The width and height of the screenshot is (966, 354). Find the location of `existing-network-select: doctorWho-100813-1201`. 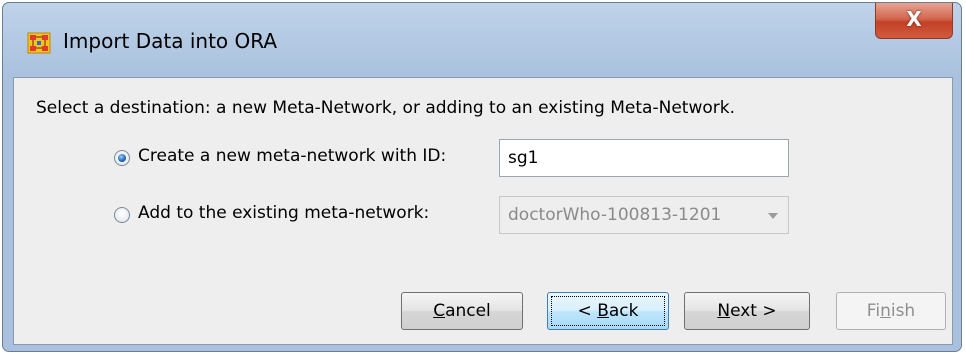

existing-network-select: doctorWho-100813-1201 is located at coordinates (644, 215).